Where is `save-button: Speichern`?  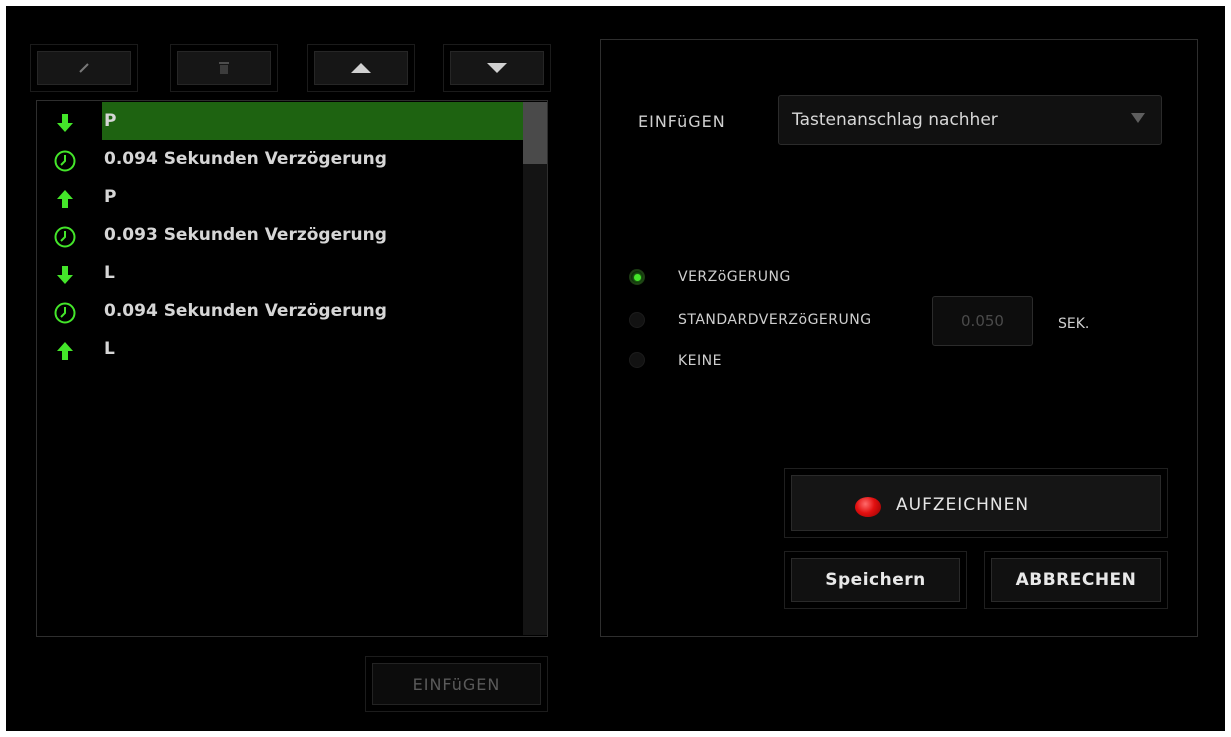
save-button: Speichern is located at coordinates (875, 580).